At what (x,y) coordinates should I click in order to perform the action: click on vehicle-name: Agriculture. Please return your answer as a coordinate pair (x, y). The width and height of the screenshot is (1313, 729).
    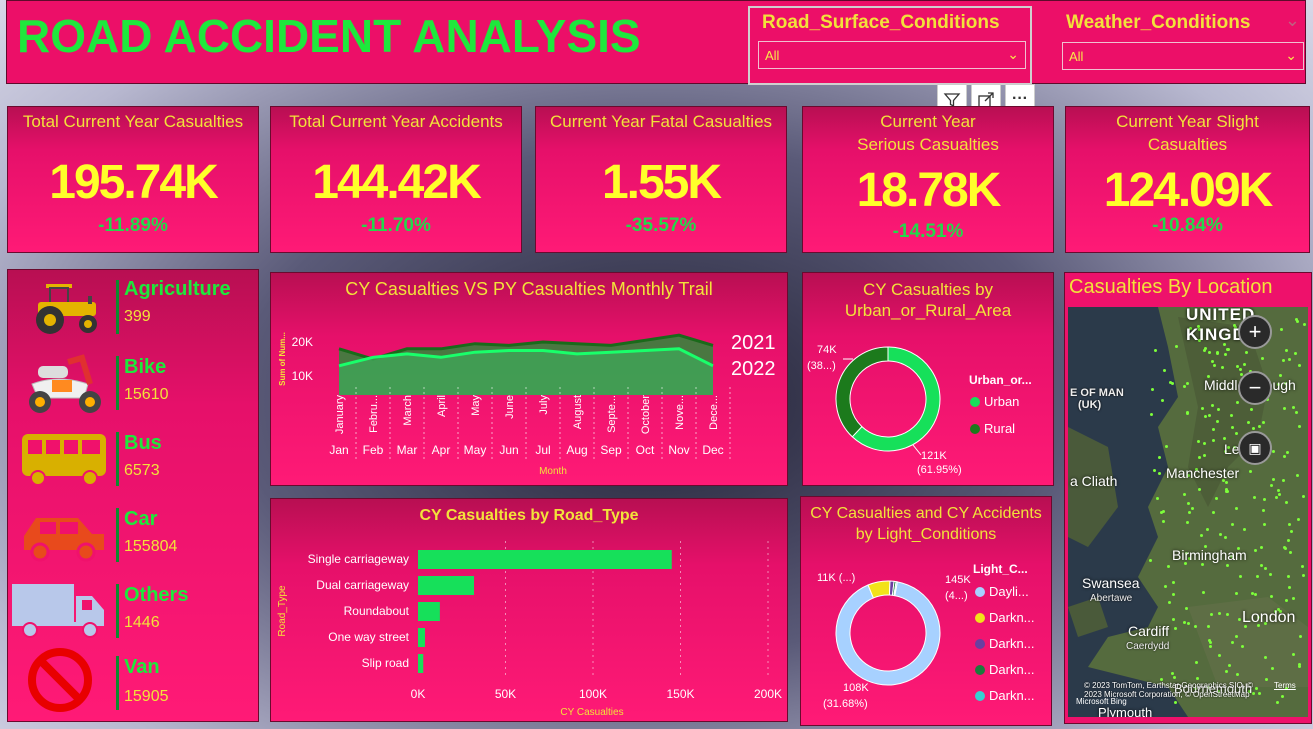
    Looking at the image, I should click on (177, 289).